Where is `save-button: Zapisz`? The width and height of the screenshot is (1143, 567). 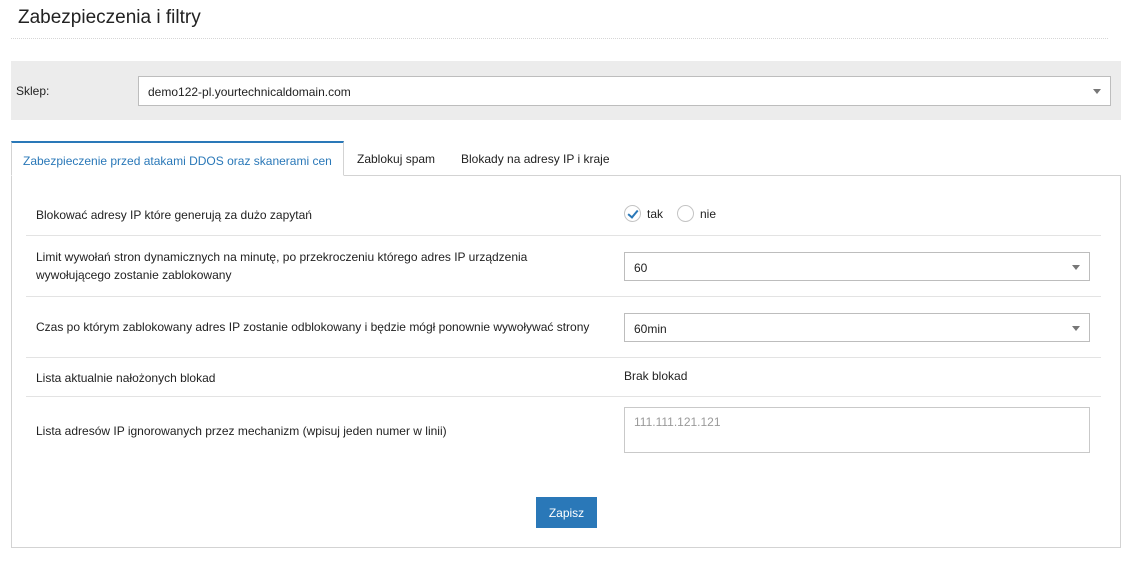
save-button: Zapisz is located at coordinates (566, 512).